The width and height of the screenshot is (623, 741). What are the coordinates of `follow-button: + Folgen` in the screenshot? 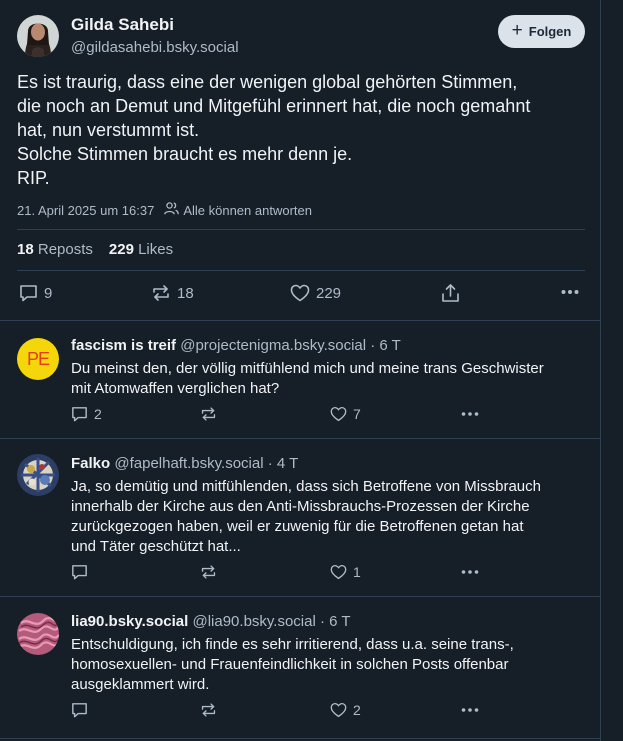 It's located at (541, 31).